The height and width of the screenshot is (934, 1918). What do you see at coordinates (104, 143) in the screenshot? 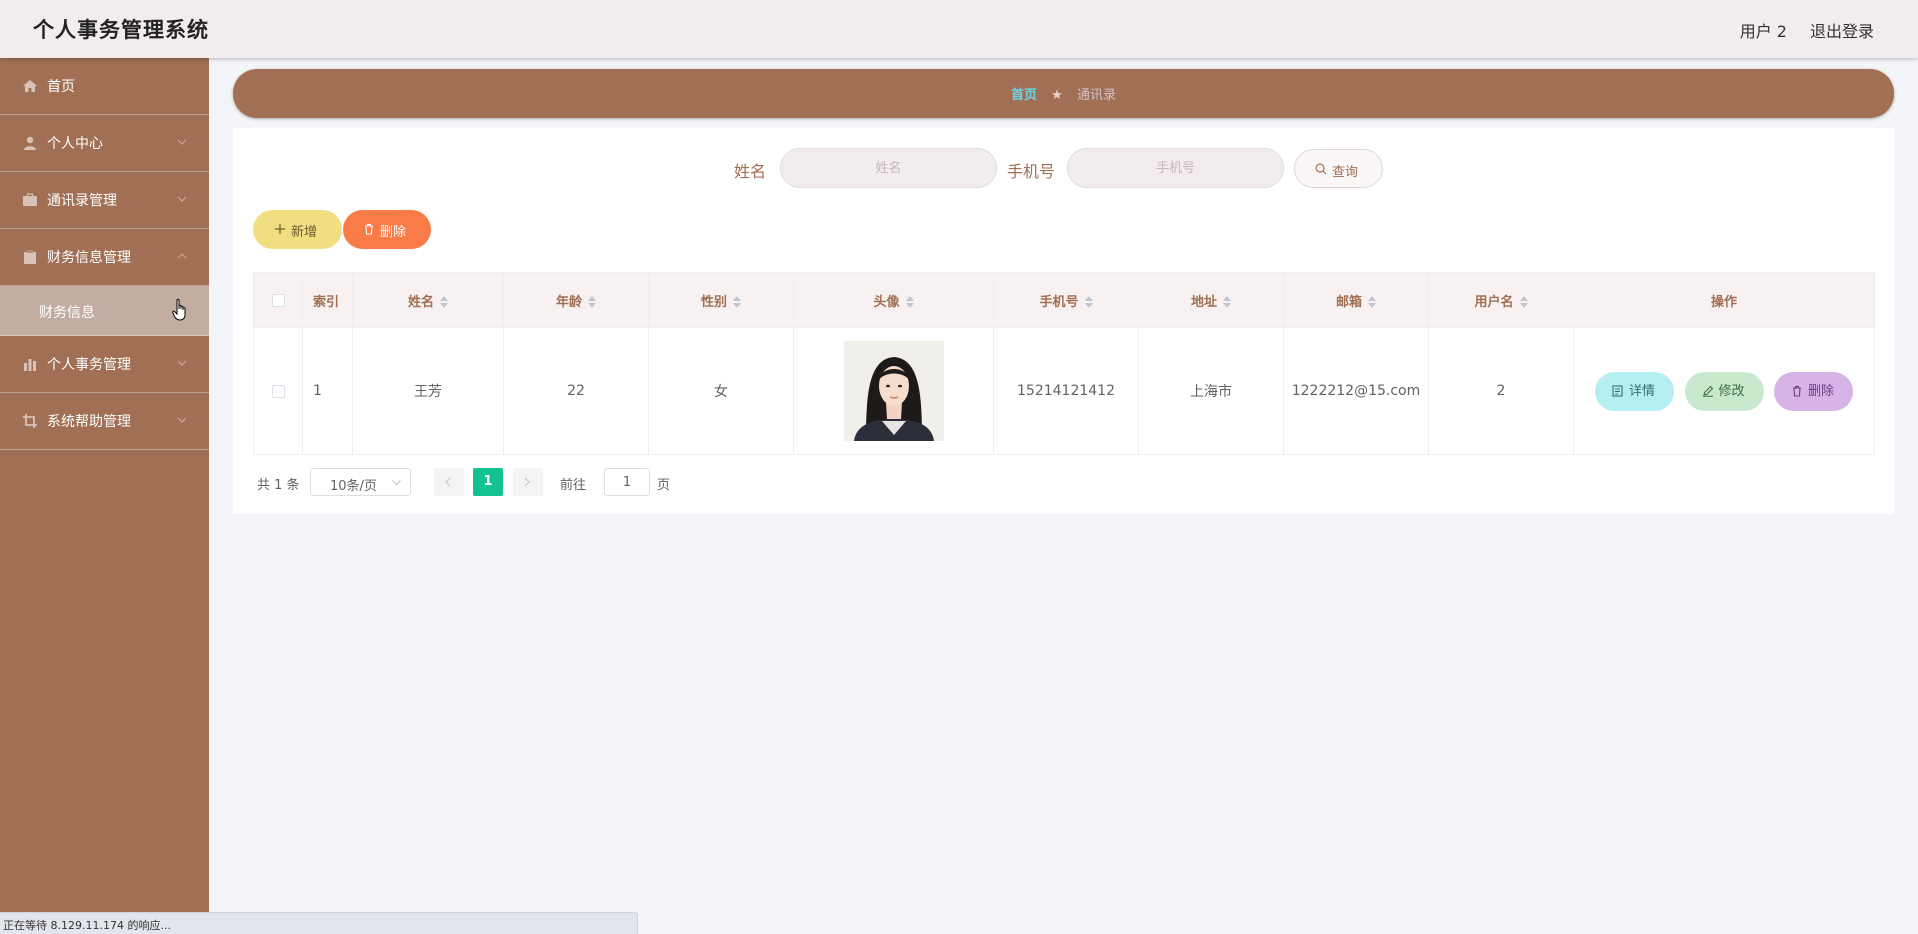
I see `sidebar-item-personal-center: 个人中心` at bounding box center [104, 143].